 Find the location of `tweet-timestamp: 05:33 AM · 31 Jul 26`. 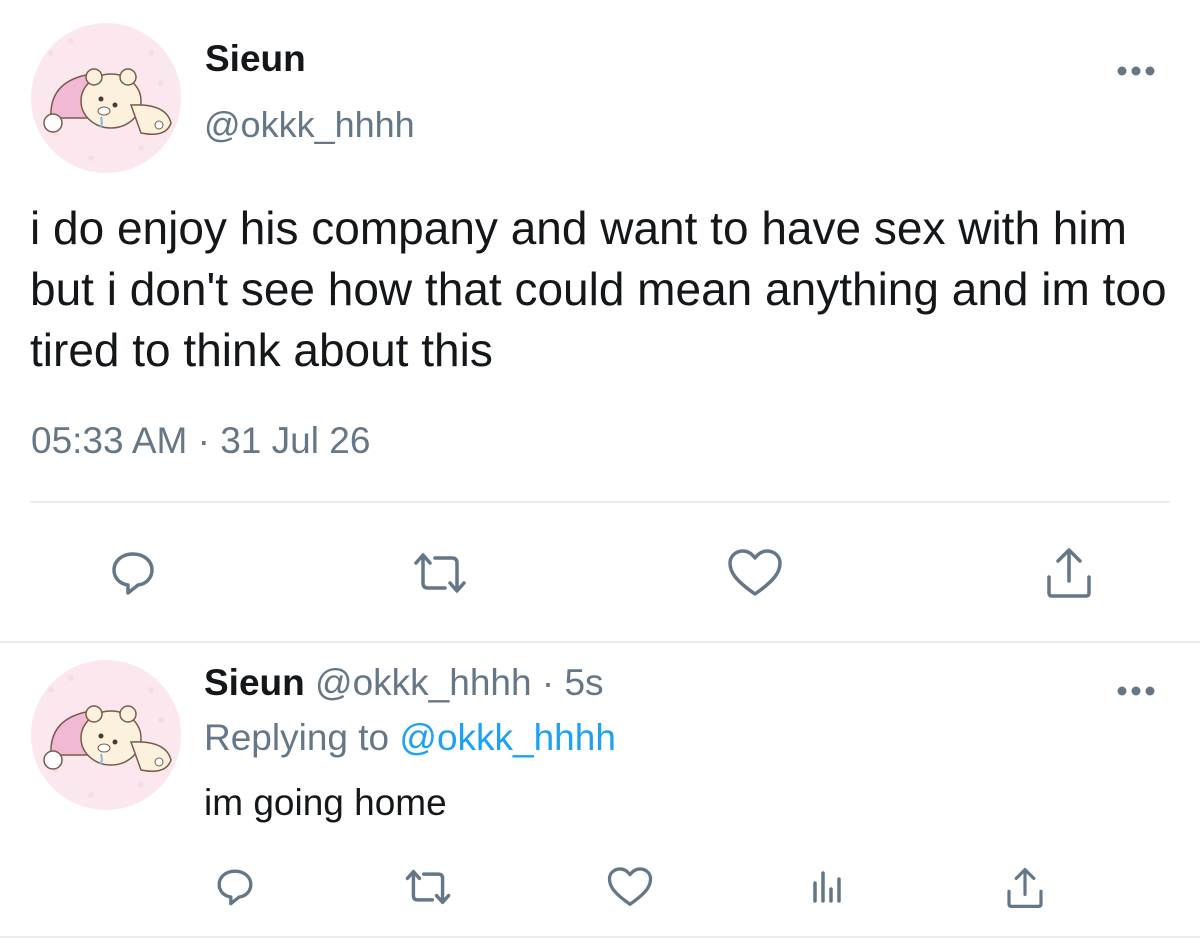

tweet-timestamp: 05:33 AM · 31 Jul 26 is located at coordinates (200, 441).